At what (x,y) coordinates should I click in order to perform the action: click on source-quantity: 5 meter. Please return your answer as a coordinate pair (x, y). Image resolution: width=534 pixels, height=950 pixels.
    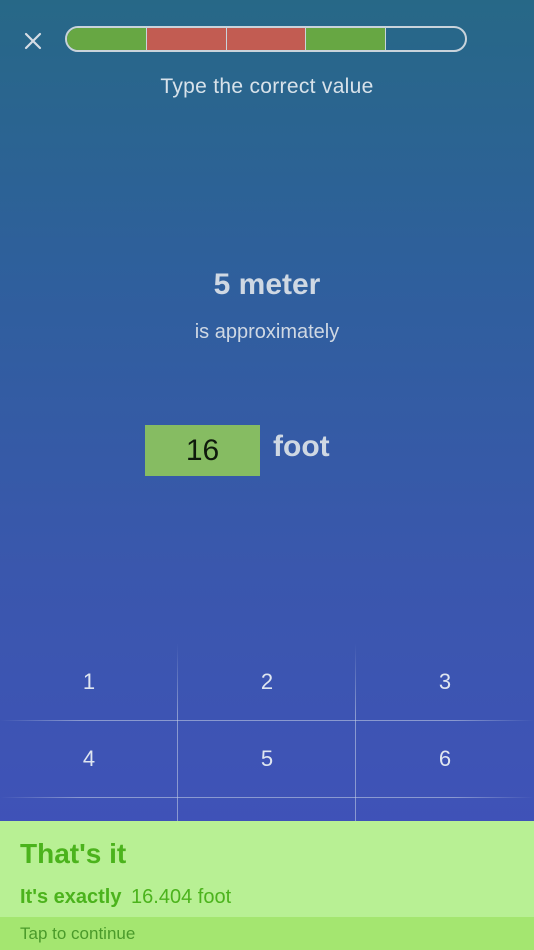
    Looking at the image, I should click on (267, 284).